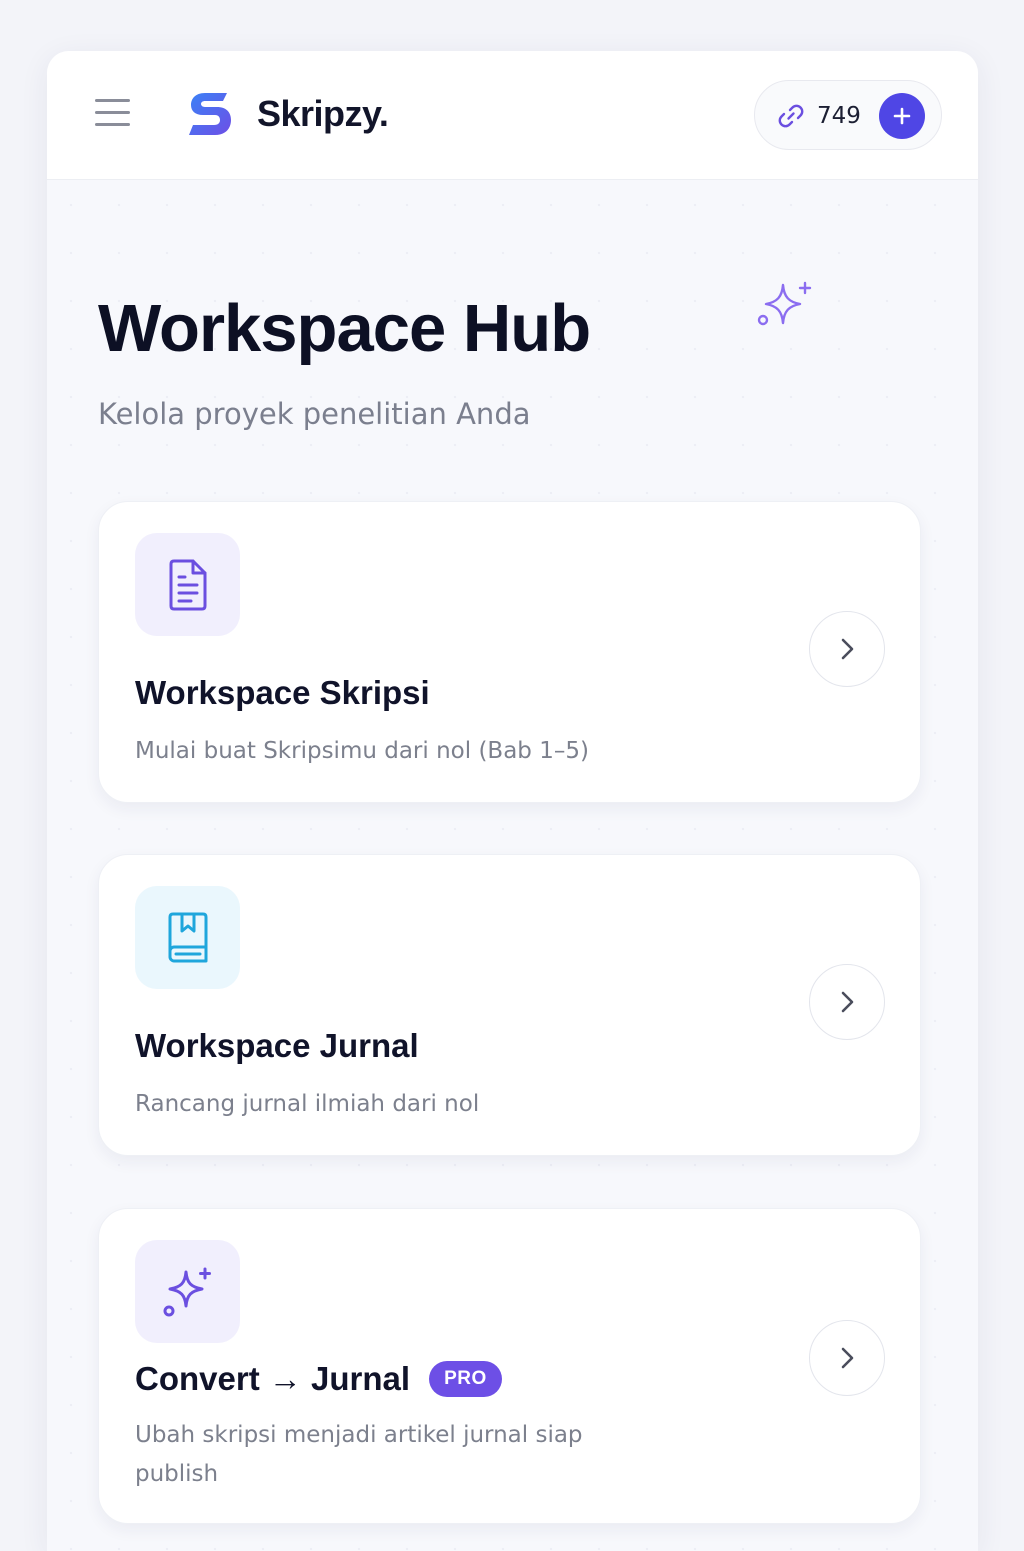  I want to click on page-title: Workspace Hub, so click(344, 328).